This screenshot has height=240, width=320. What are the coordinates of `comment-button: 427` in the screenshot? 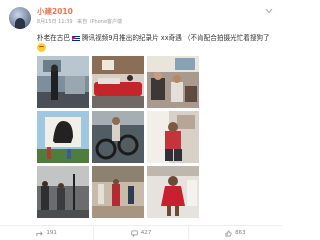 It's located at (140, 233).